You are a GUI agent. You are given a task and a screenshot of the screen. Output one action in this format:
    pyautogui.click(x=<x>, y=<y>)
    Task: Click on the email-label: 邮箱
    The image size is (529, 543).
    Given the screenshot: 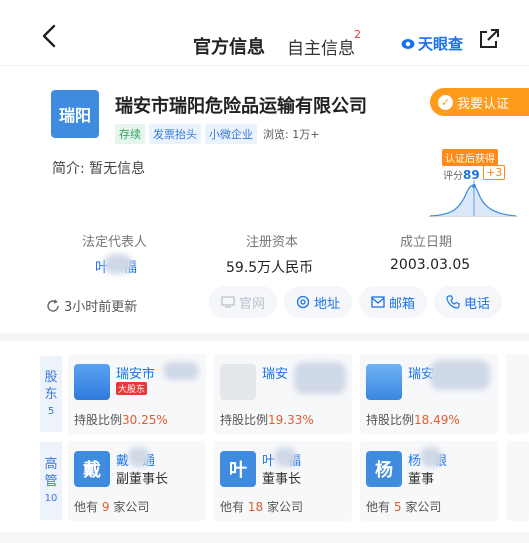 What is the action you would take?
    pyautogui.click(x=401, y=304)
    